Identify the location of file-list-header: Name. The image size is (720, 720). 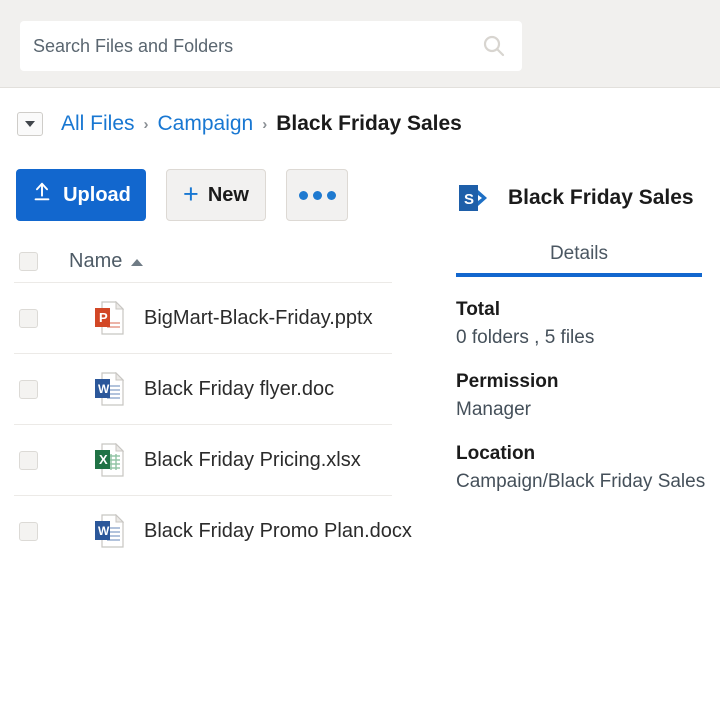
(203, 261).